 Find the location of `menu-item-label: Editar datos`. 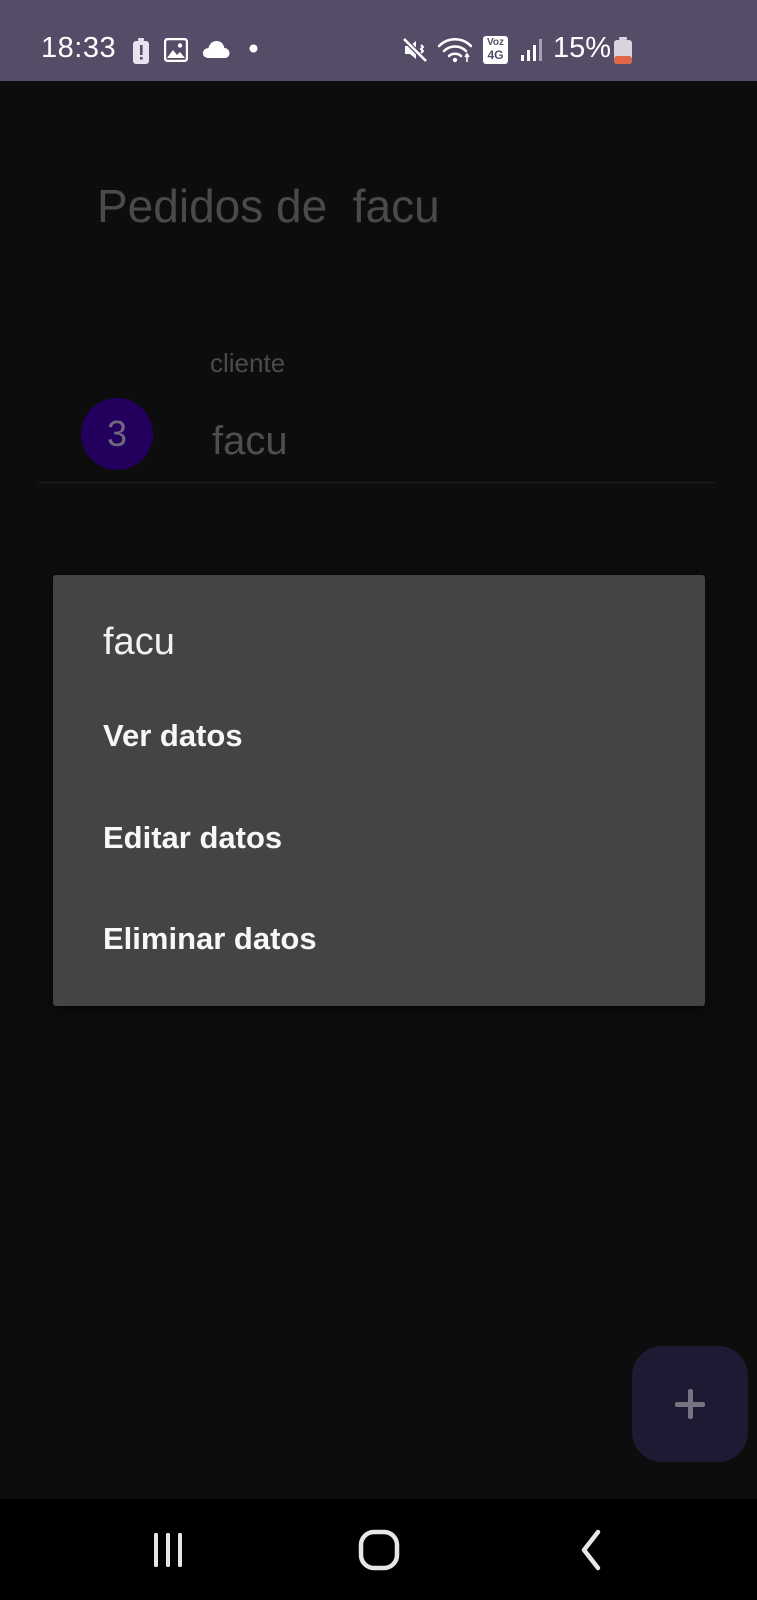

menu-item-label: Editar datos is located at coordinates (193, 837).